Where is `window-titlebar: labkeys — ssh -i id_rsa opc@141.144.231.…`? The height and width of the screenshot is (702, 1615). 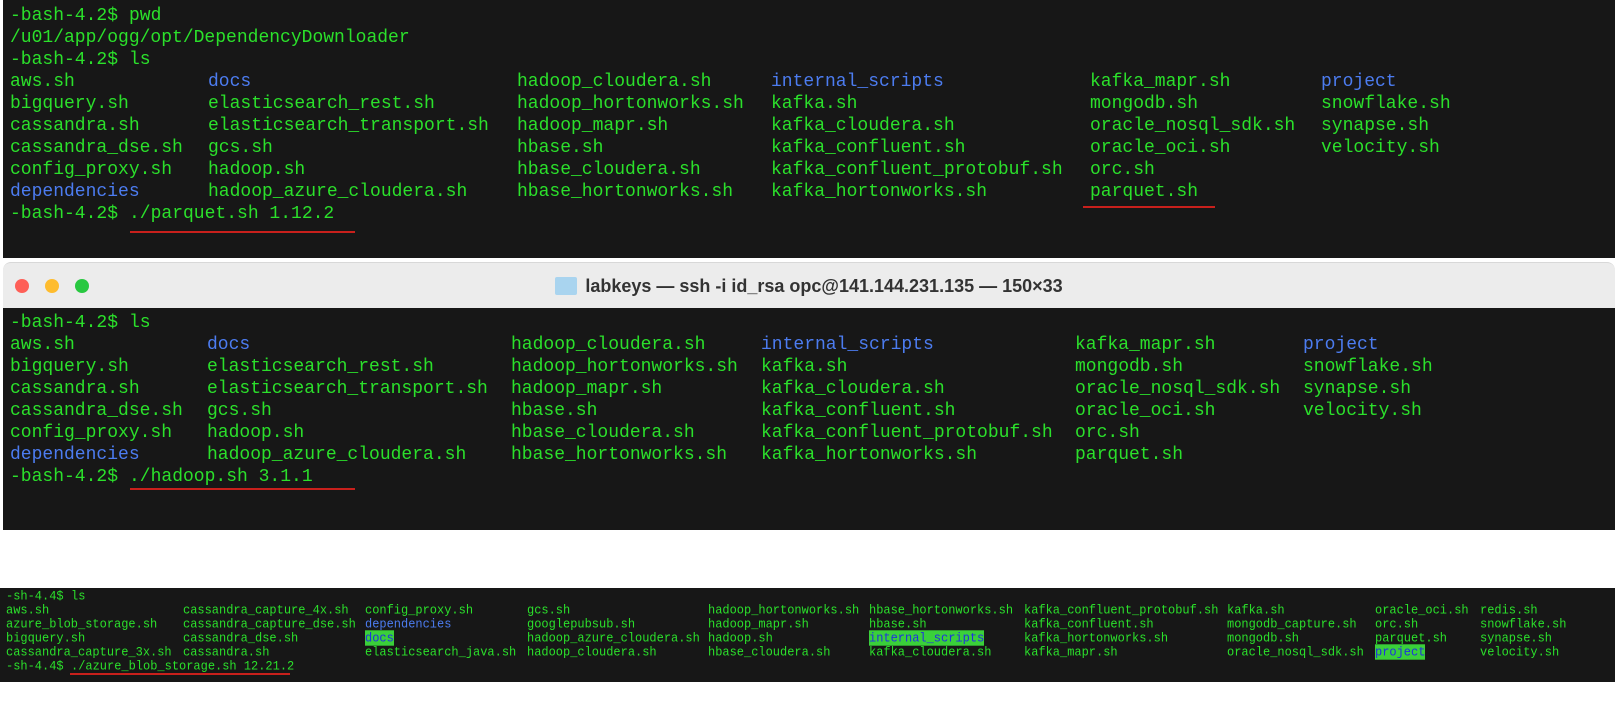 window-titlebar: labkeys — ssh -i id_rsa opc@141.144.231.… is located at coordinates (809, 285).